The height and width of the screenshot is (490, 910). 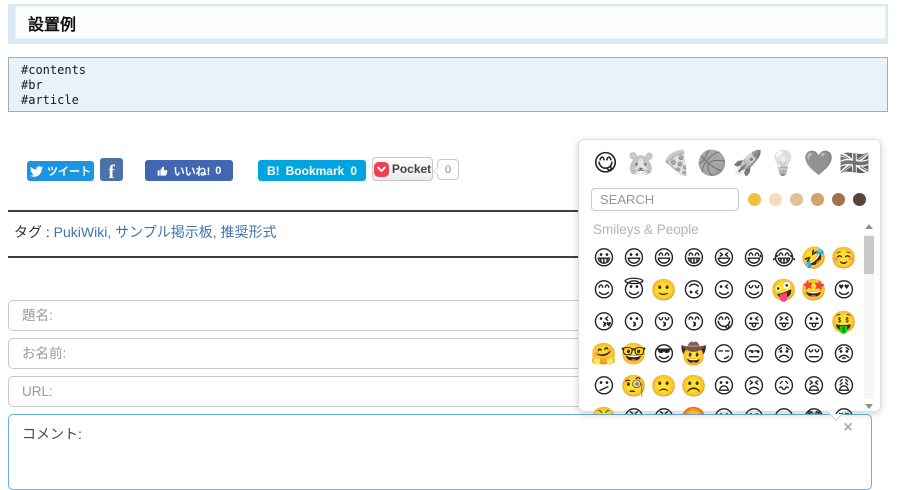 What do you see at coordinates (814, 259) in the screenshot?
I see `emoji: 🤣` at bounding box center [814, 259].